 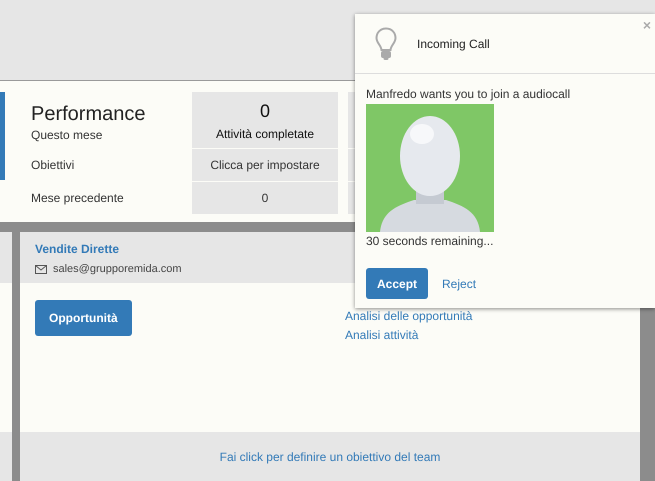 I want to click on kpi-value: 0, so click(x=265, y=111).